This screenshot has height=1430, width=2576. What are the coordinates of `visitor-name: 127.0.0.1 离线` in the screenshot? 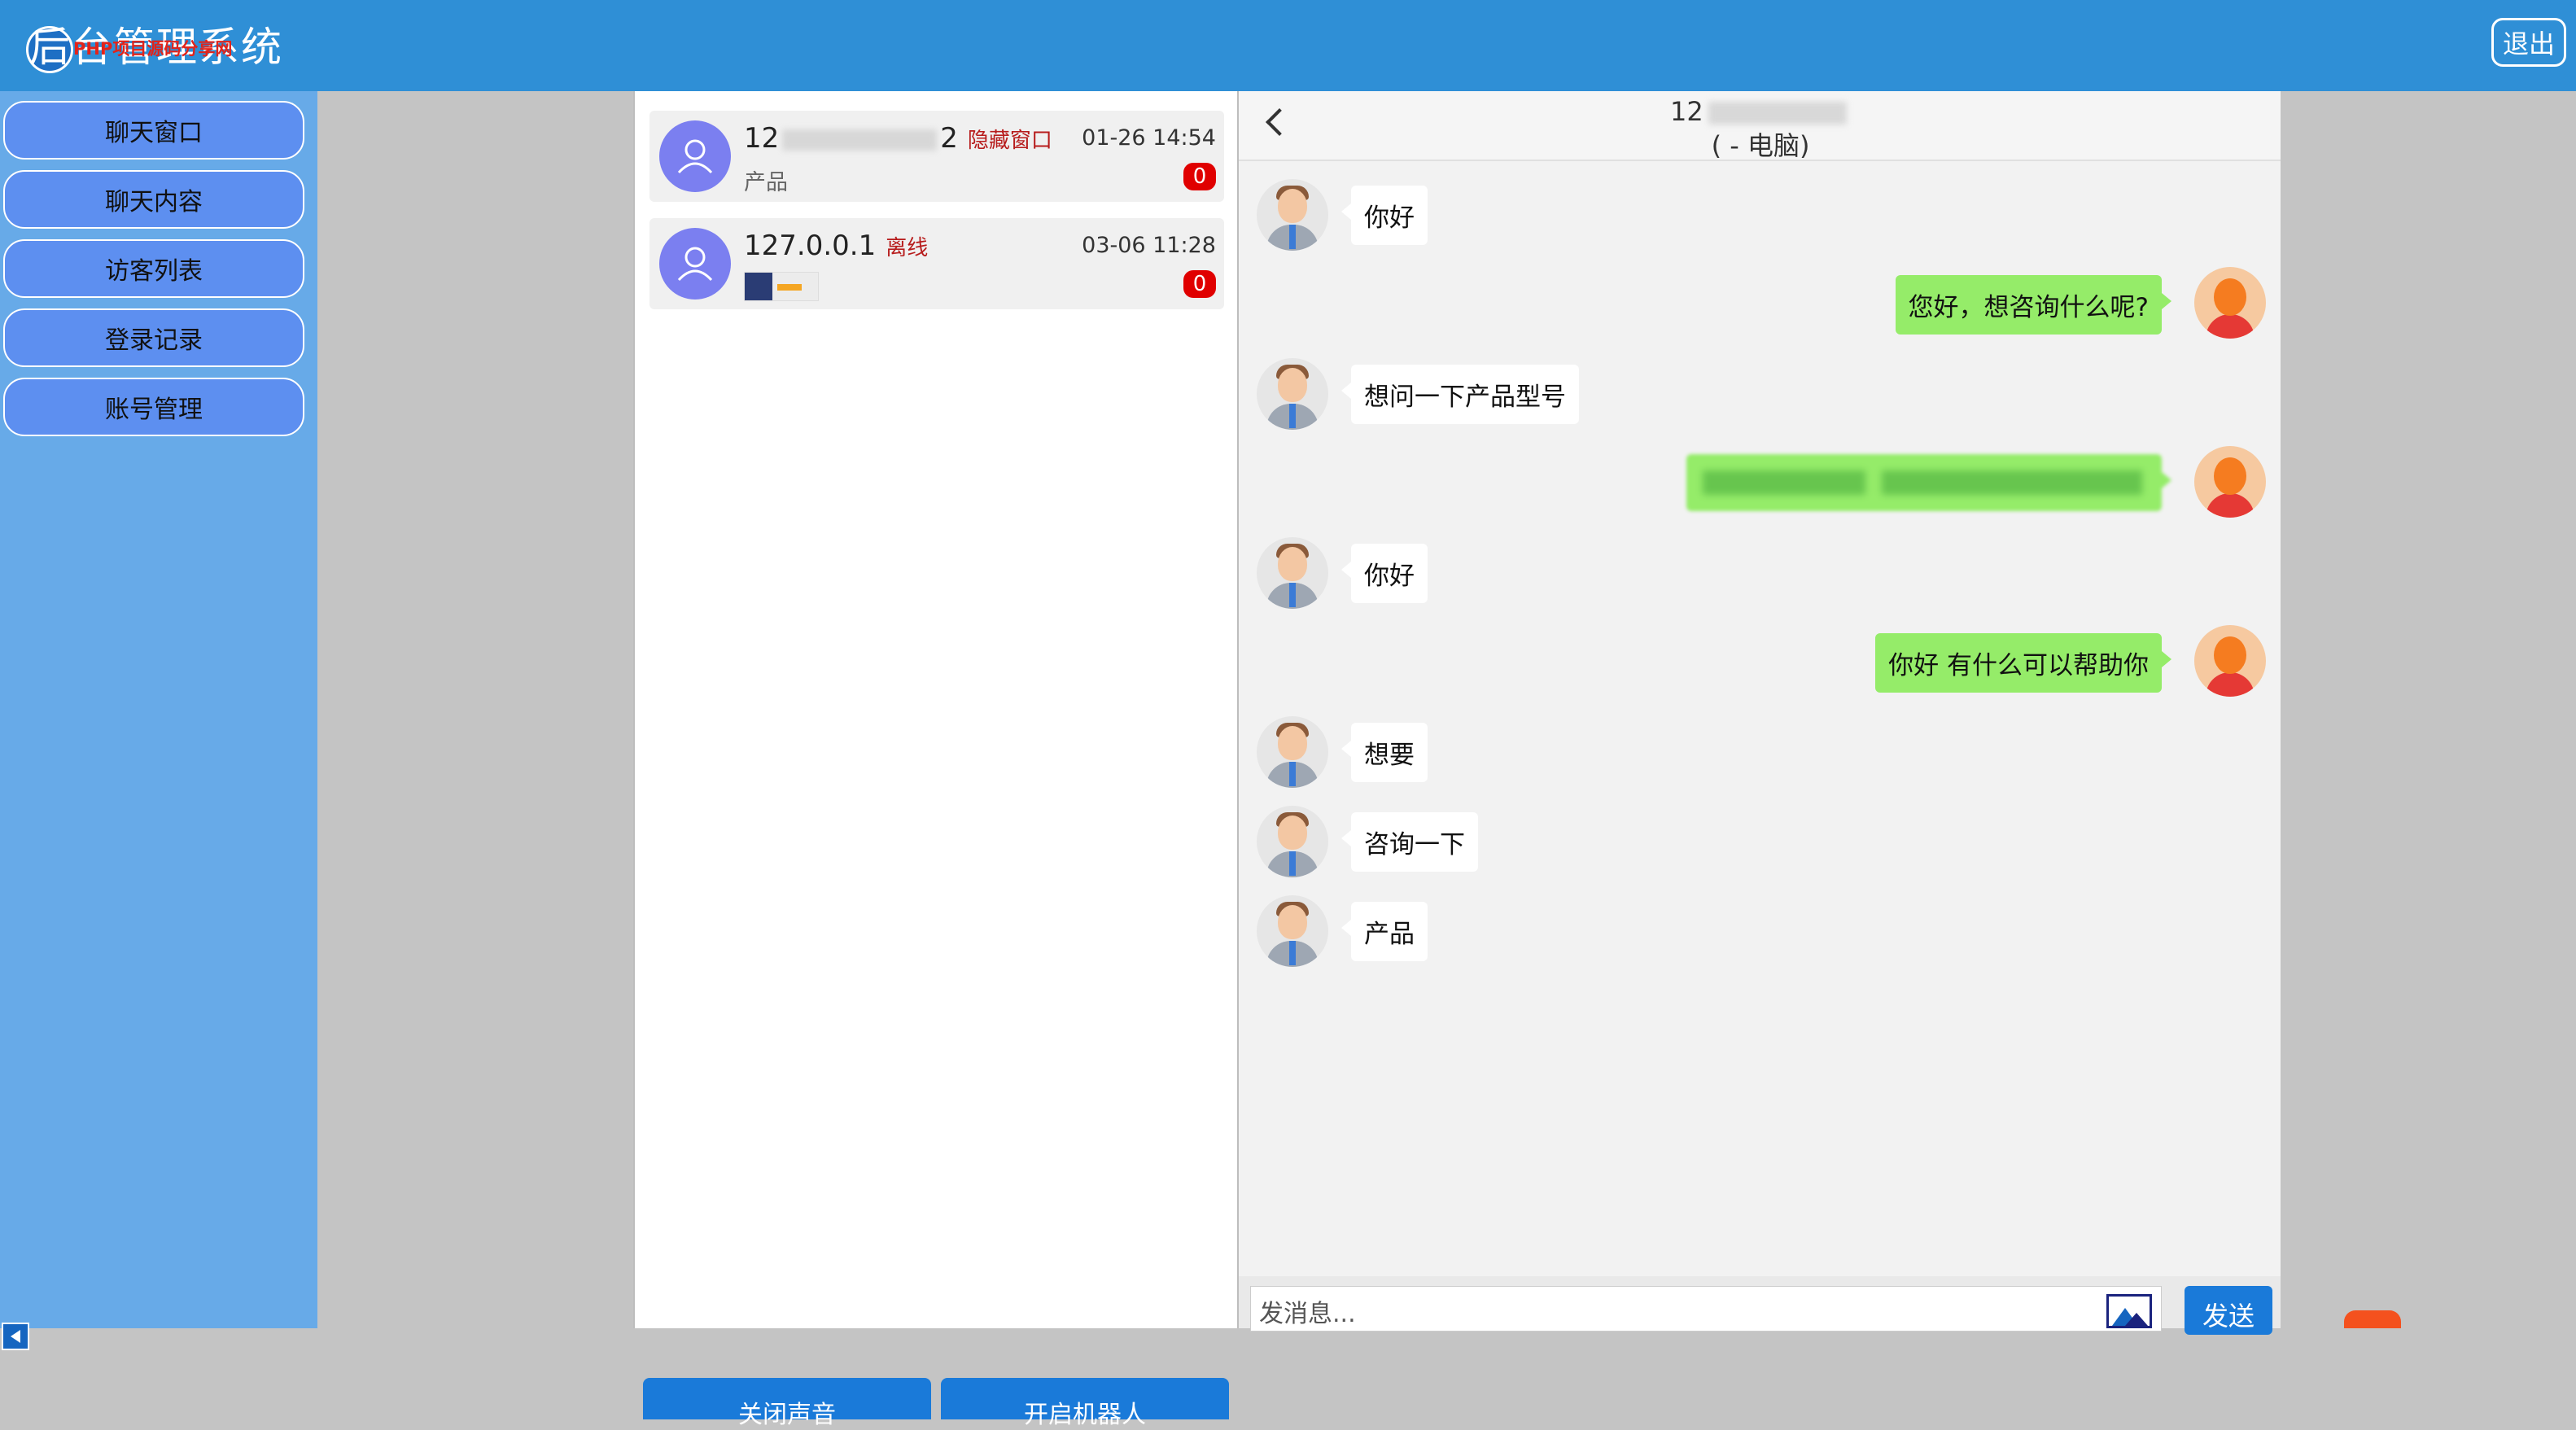 It's located at (836, 246).